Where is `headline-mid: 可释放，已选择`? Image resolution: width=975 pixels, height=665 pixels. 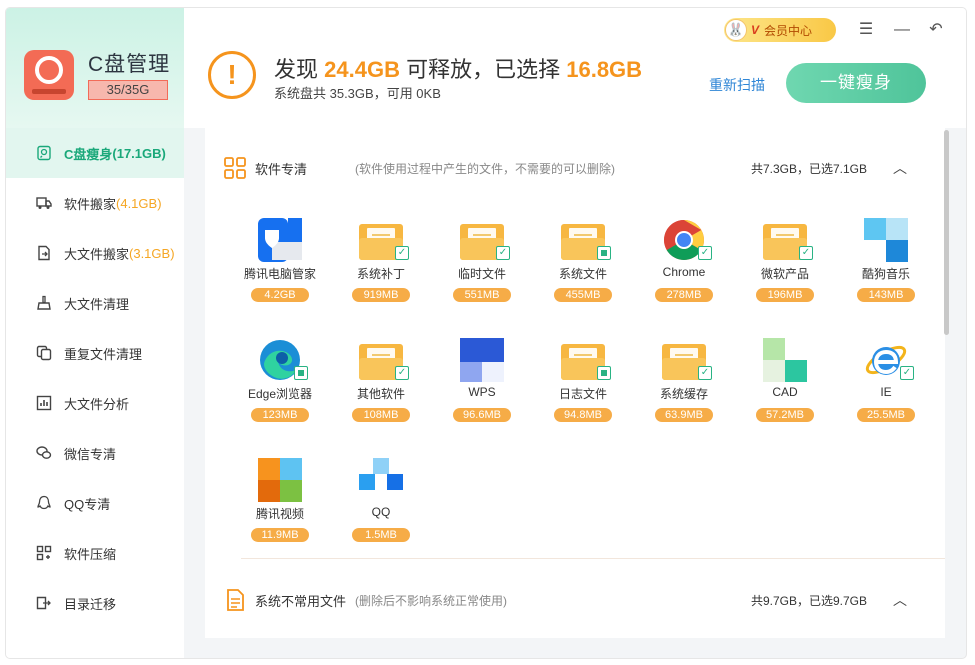 headline-mid: 可释放，已选择 is located at coordinates (483, 69).